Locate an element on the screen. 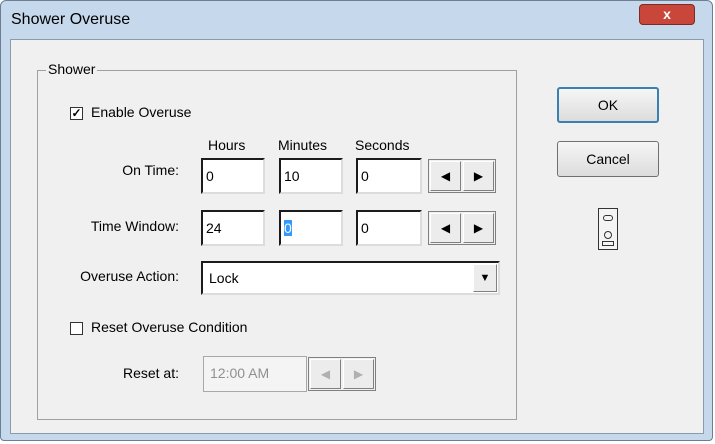 The width and height of the screenshot is (715, 444). time-window-hours-input: 24 is located at coordinates (233, 228).